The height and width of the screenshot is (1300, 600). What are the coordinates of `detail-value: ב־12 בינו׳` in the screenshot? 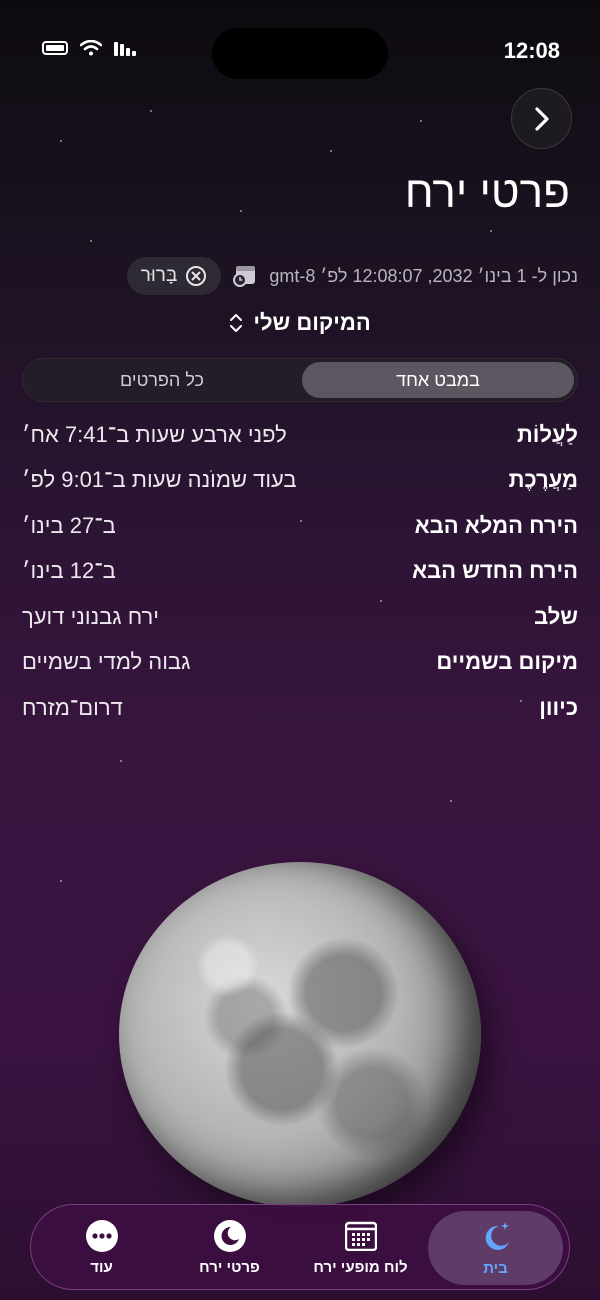 It's located at (69, 571).